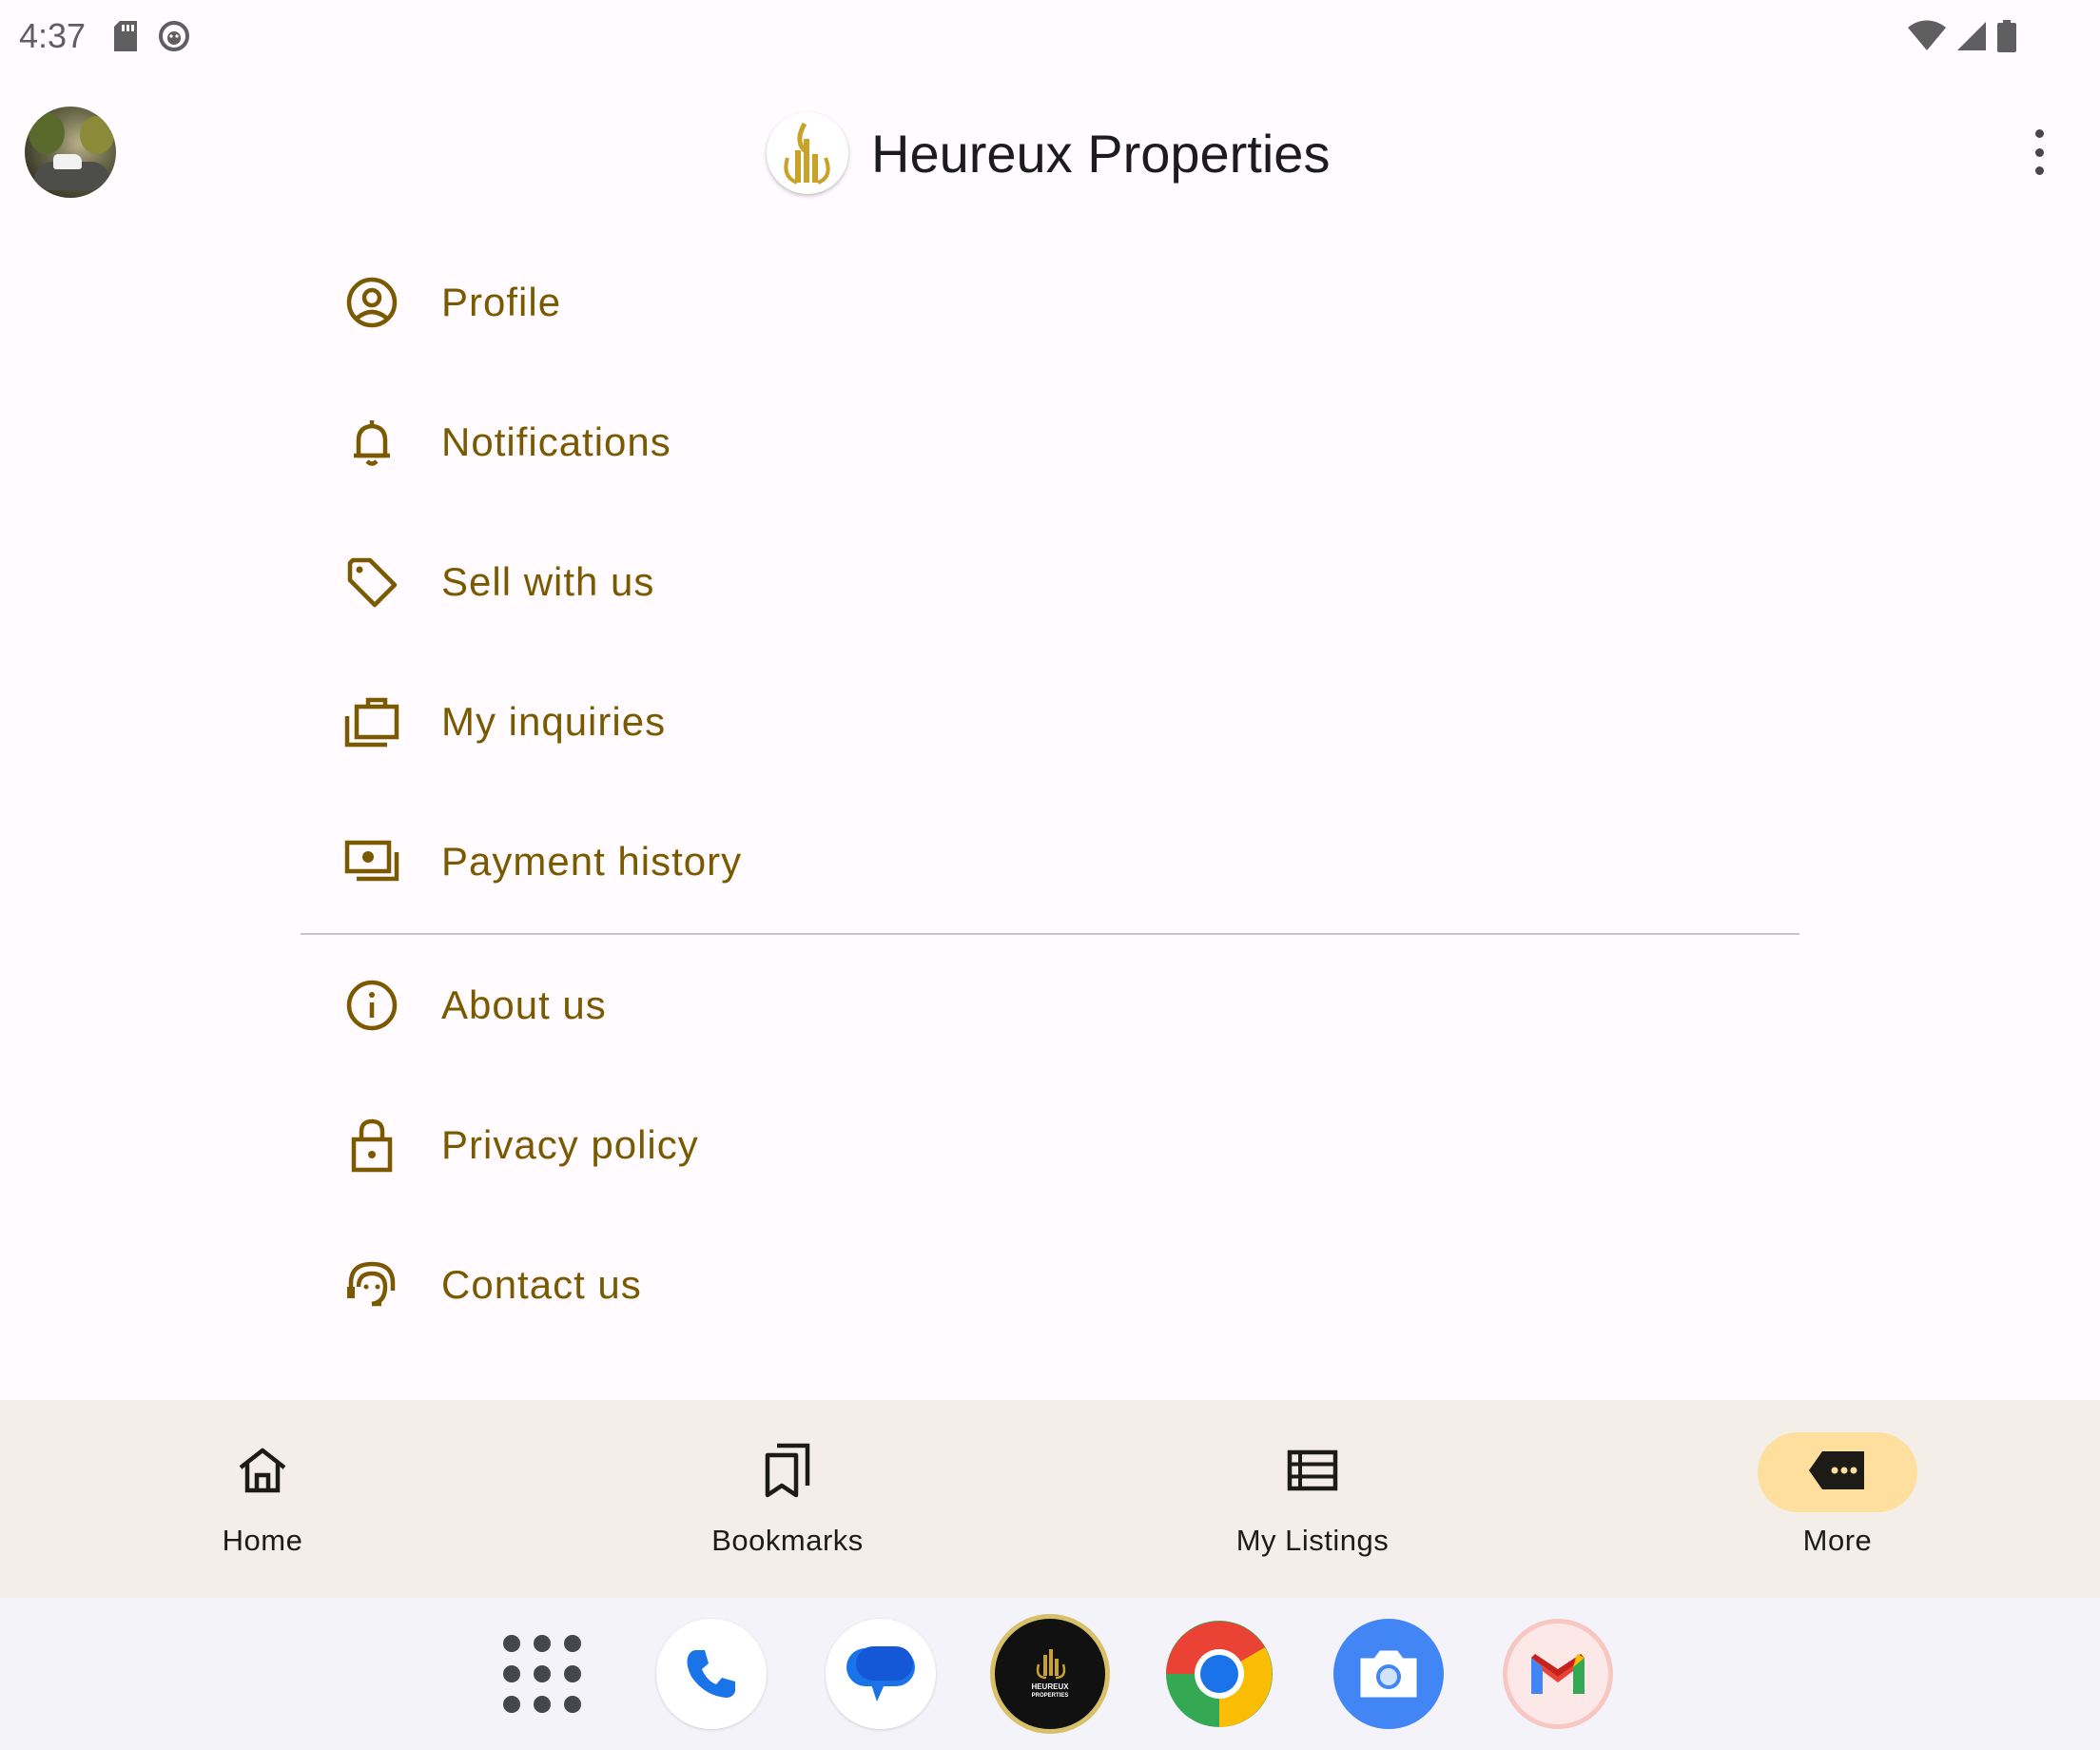 The height and width of the screenshot is (1750, 2100). Describe the element at coordinates (1050, 1686) in the screenshot. I see `svg-text: HEUREUX` at that location.